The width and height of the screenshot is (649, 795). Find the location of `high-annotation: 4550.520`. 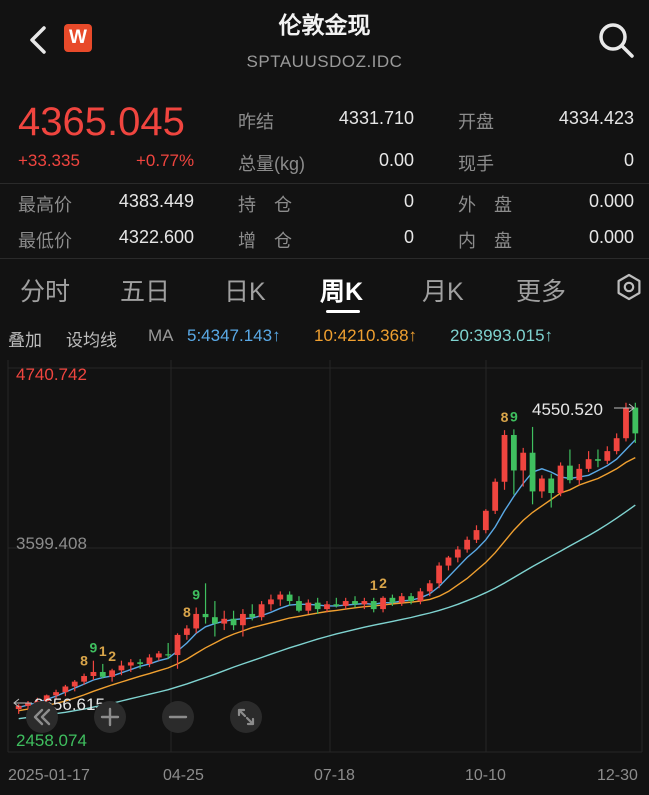

high-annotation: 4550.520 is located at coordinates (583, 409).